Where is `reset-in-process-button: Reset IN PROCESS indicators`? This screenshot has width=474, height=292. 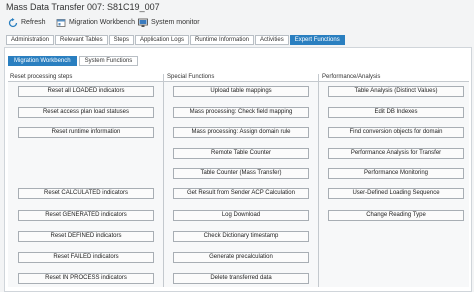 reset-in-process-button: Reset IN PROCESS indicators is located at coordinates (86, 278).